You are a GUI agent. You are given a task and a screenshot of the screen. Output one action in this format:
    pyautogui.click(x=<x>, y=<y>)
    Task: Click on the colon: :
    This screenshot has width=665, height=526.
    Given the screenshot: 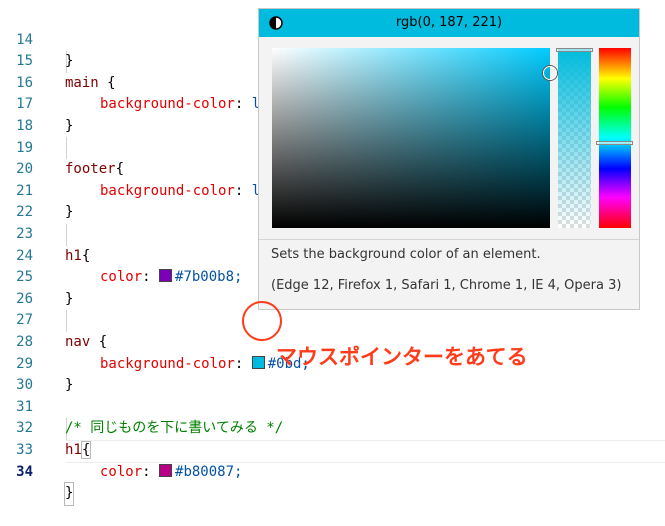 What is the action you would take?
    pyautogui.click(x=151, y=471)
    